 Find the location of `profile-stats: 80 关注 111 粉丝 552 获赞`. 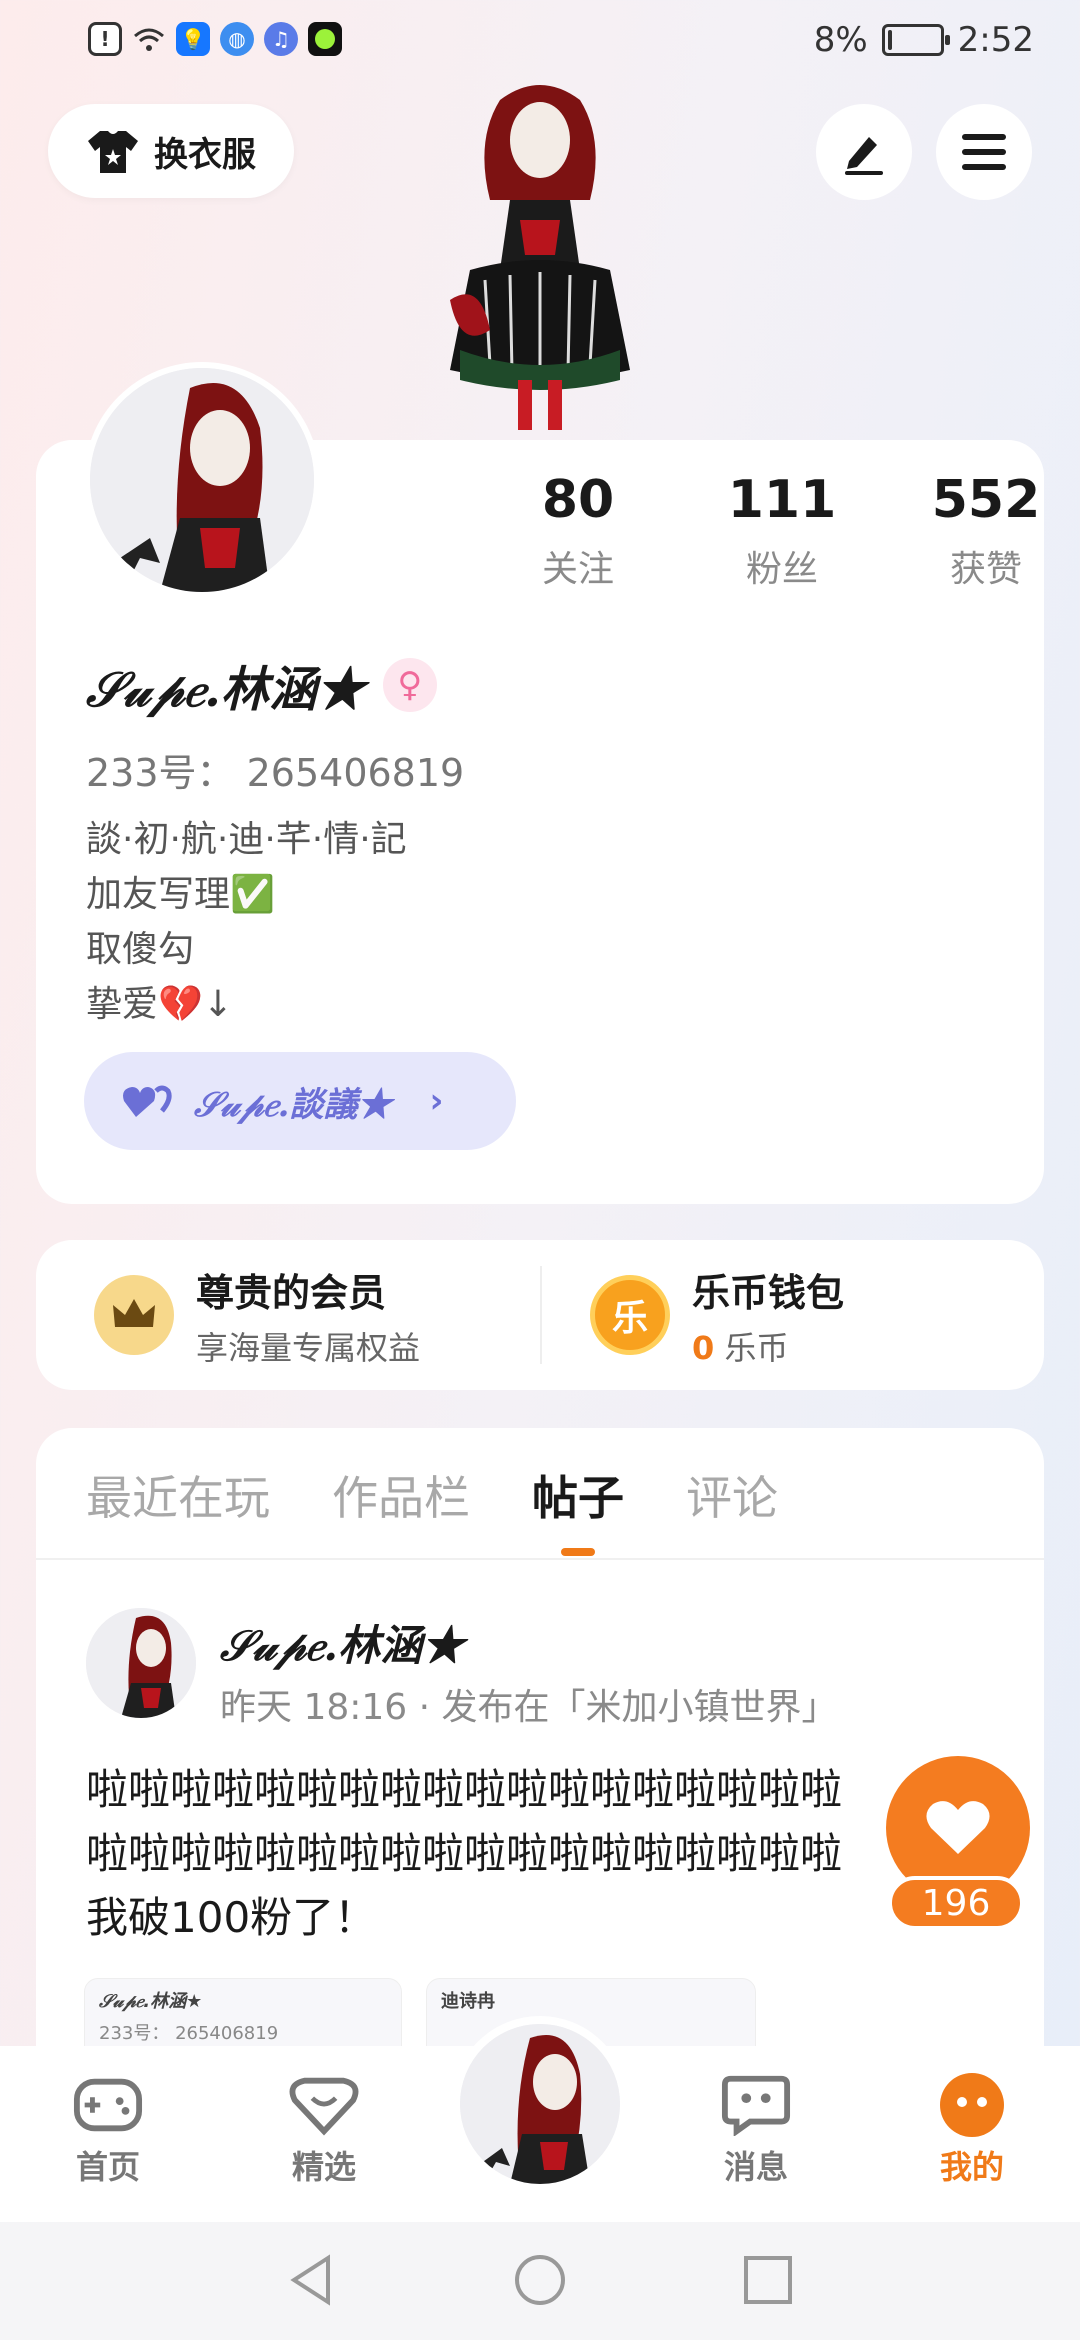

profile-stats: 80 关注 111 粉丝 552 获赞 is located at coordinates (778, 531).